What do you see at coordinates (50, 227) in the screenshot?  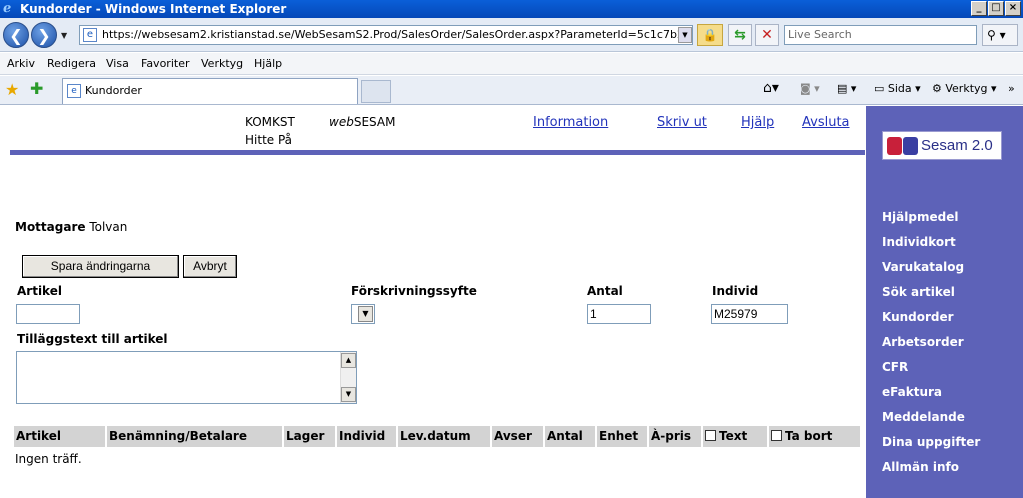 I see `recipient-label: Mottagare` at bounding box center [50, 227].